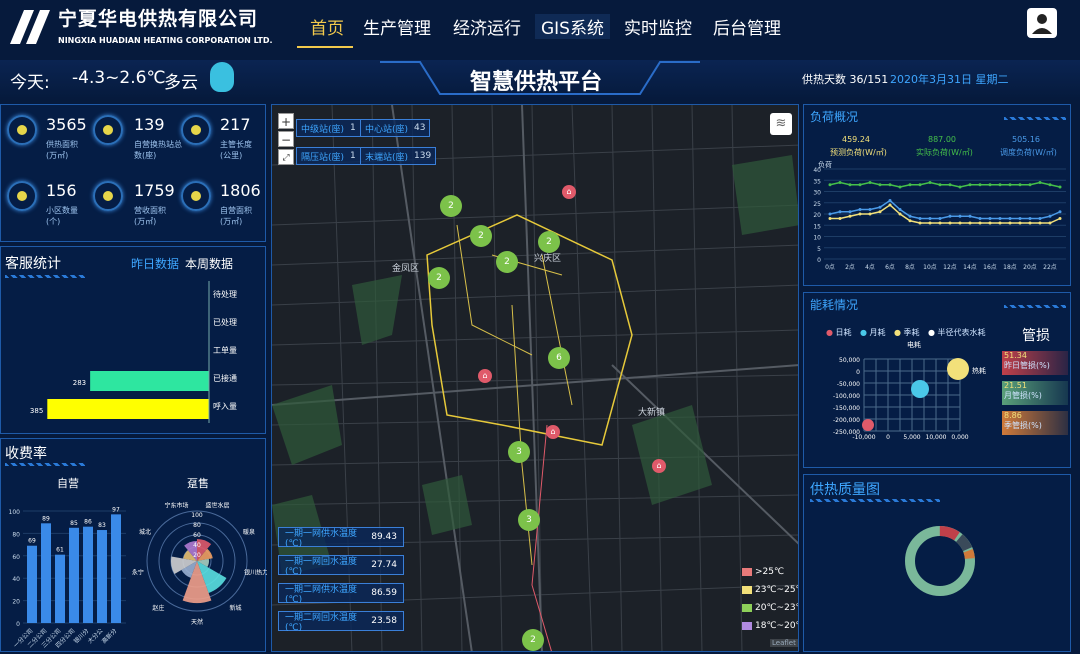 This screenshot has height=654, width=1080. Describe the element at coordinates (1050, 267) in the screenshot. I see `x-tick-label: 22点` at that location.